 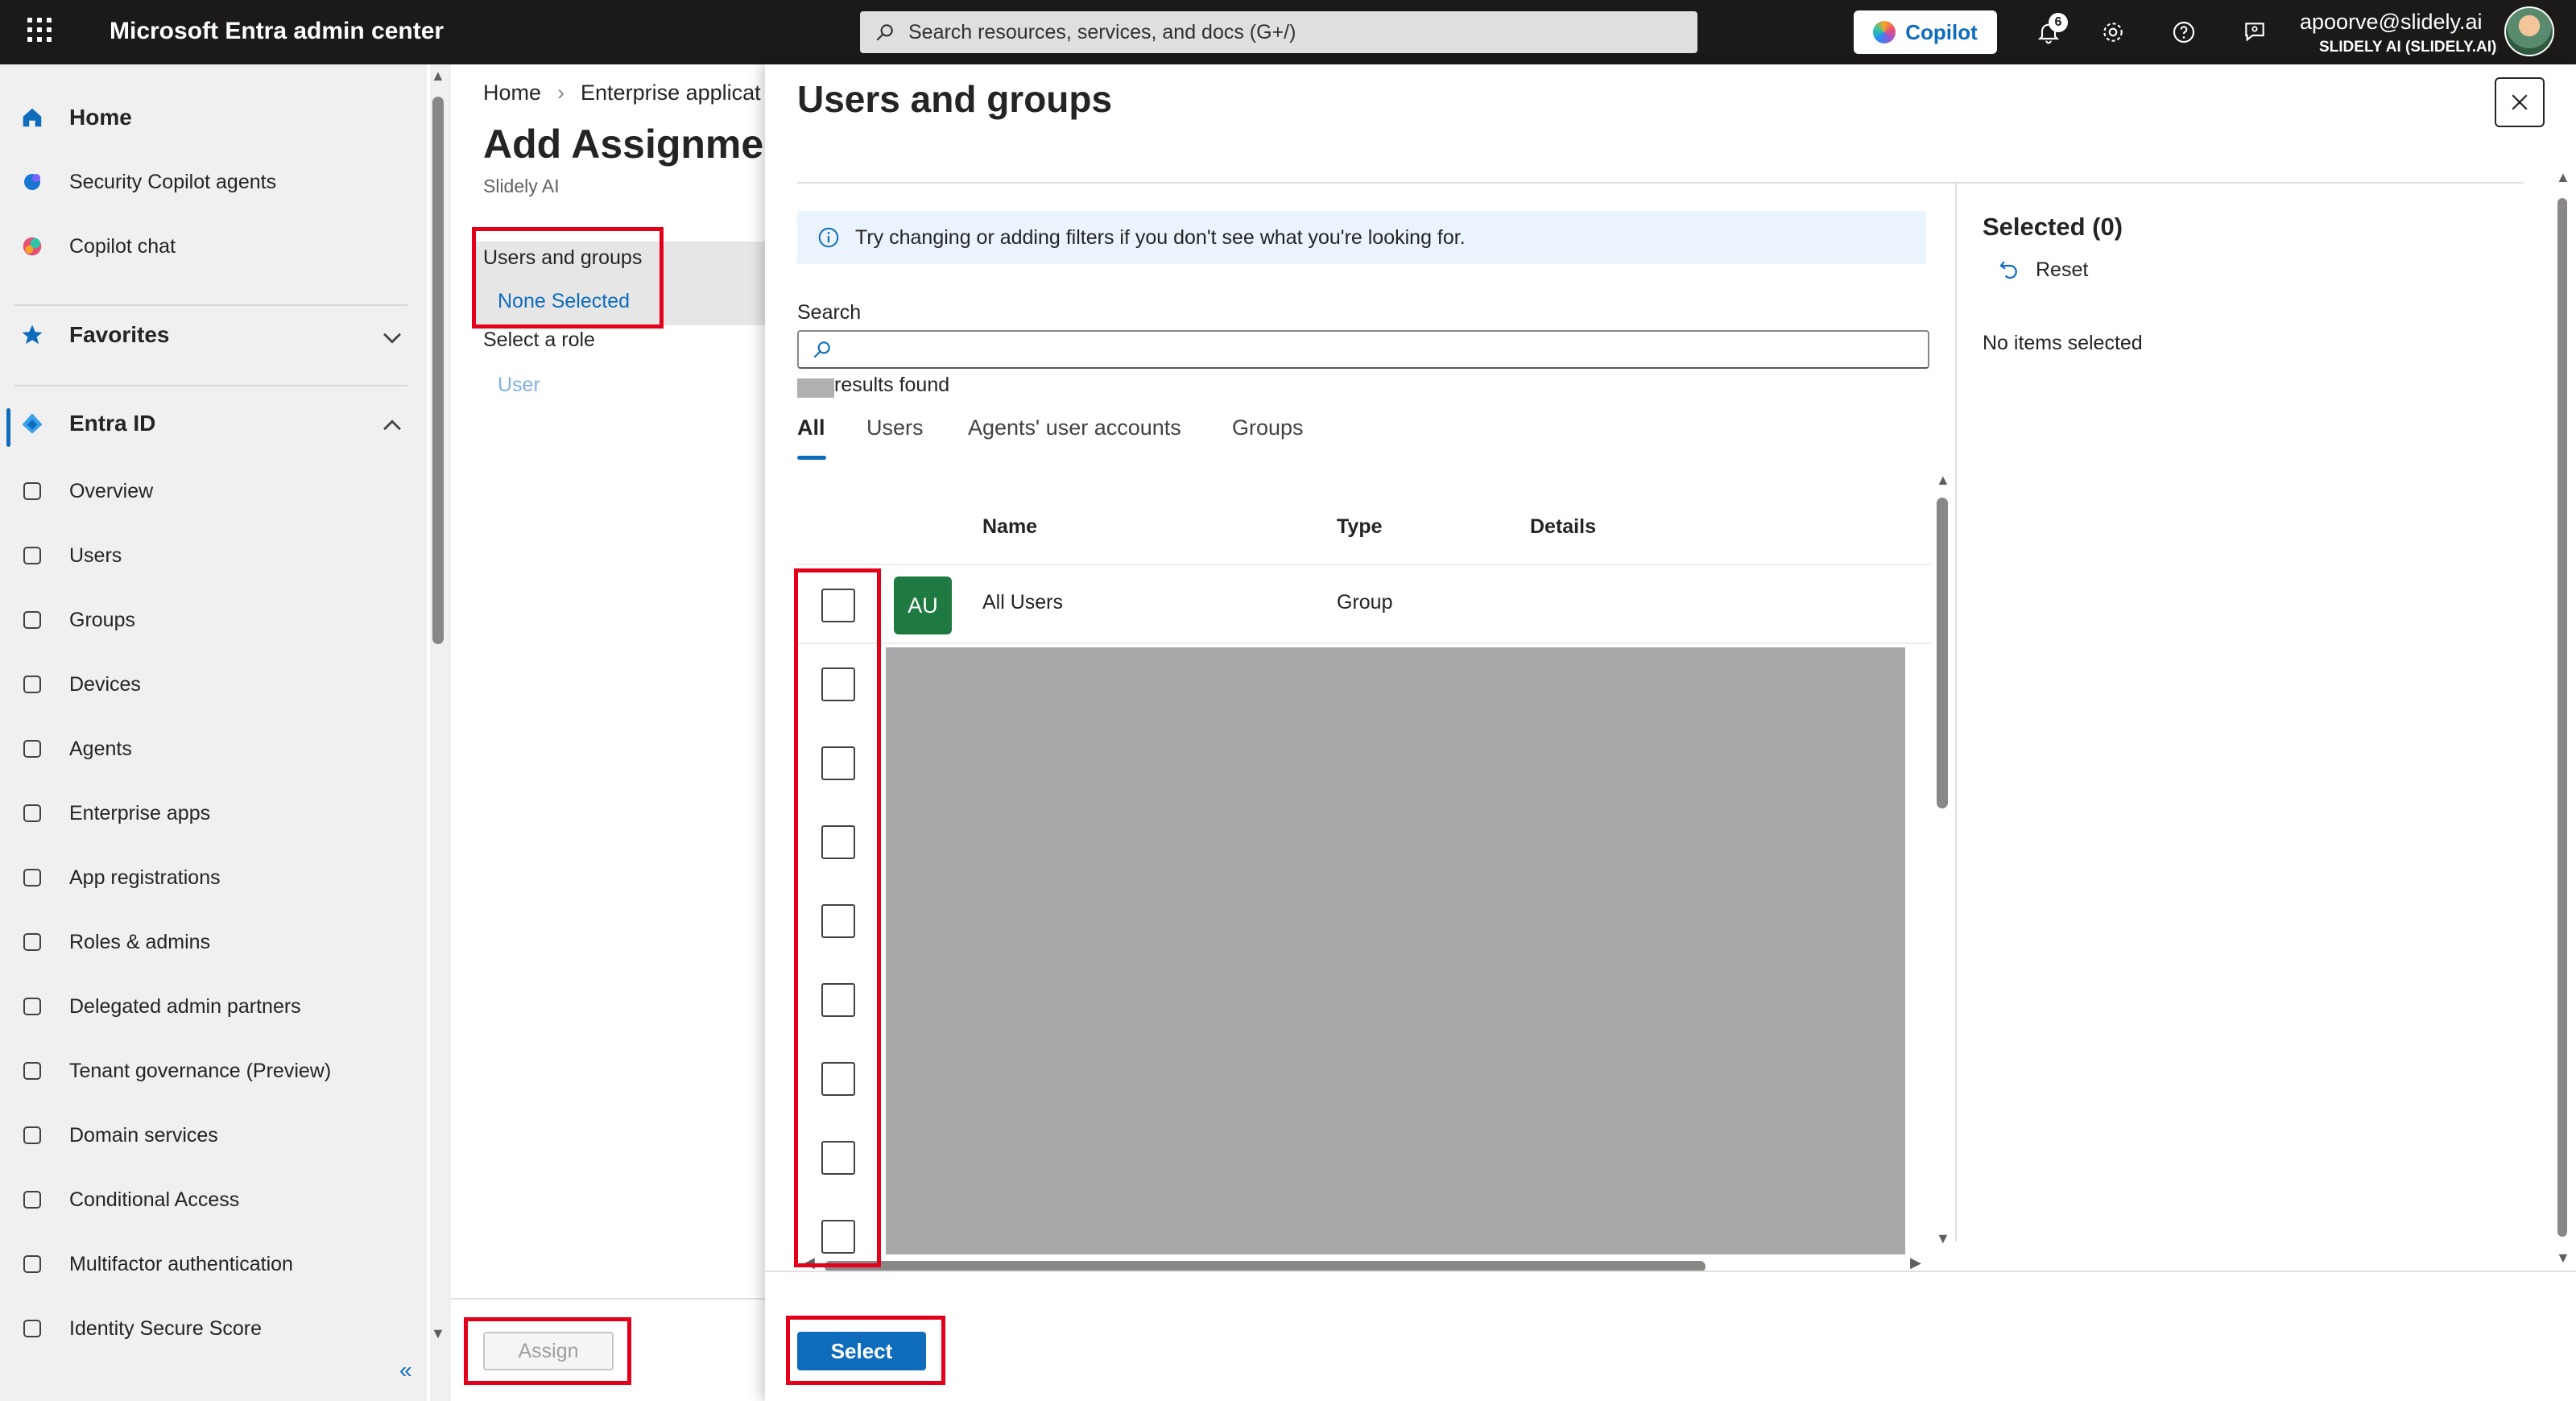 What do you see at coordinates (214, 335) in the screenshot?
I see `sidebar-item-favorites: Favorites` at bounding box center [214, 335].